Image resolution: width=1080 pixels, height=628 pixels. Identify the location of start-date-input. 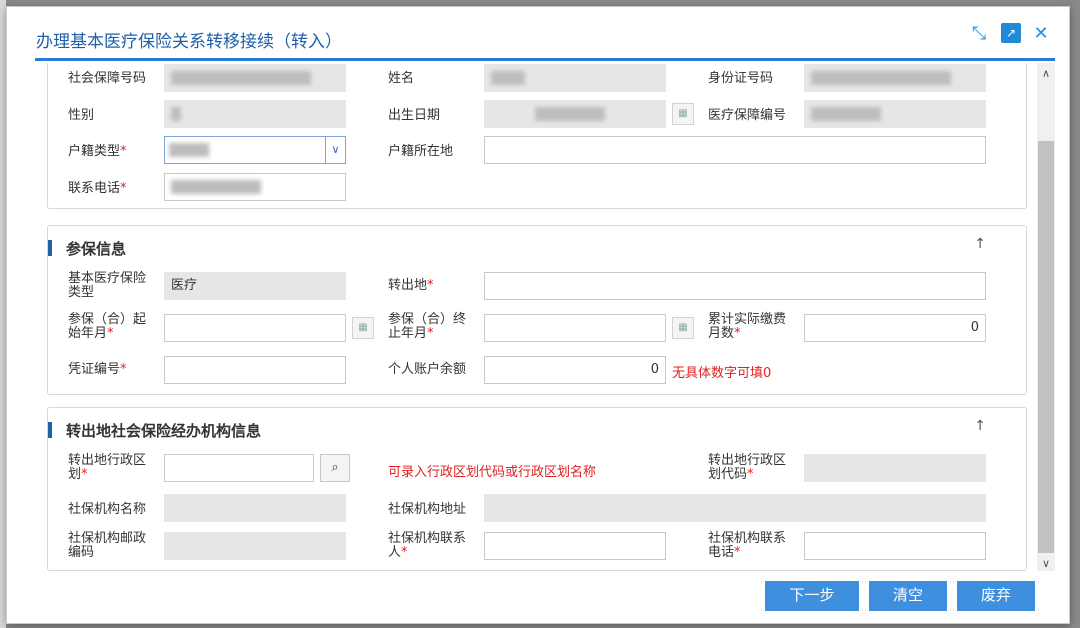
(255, 328).